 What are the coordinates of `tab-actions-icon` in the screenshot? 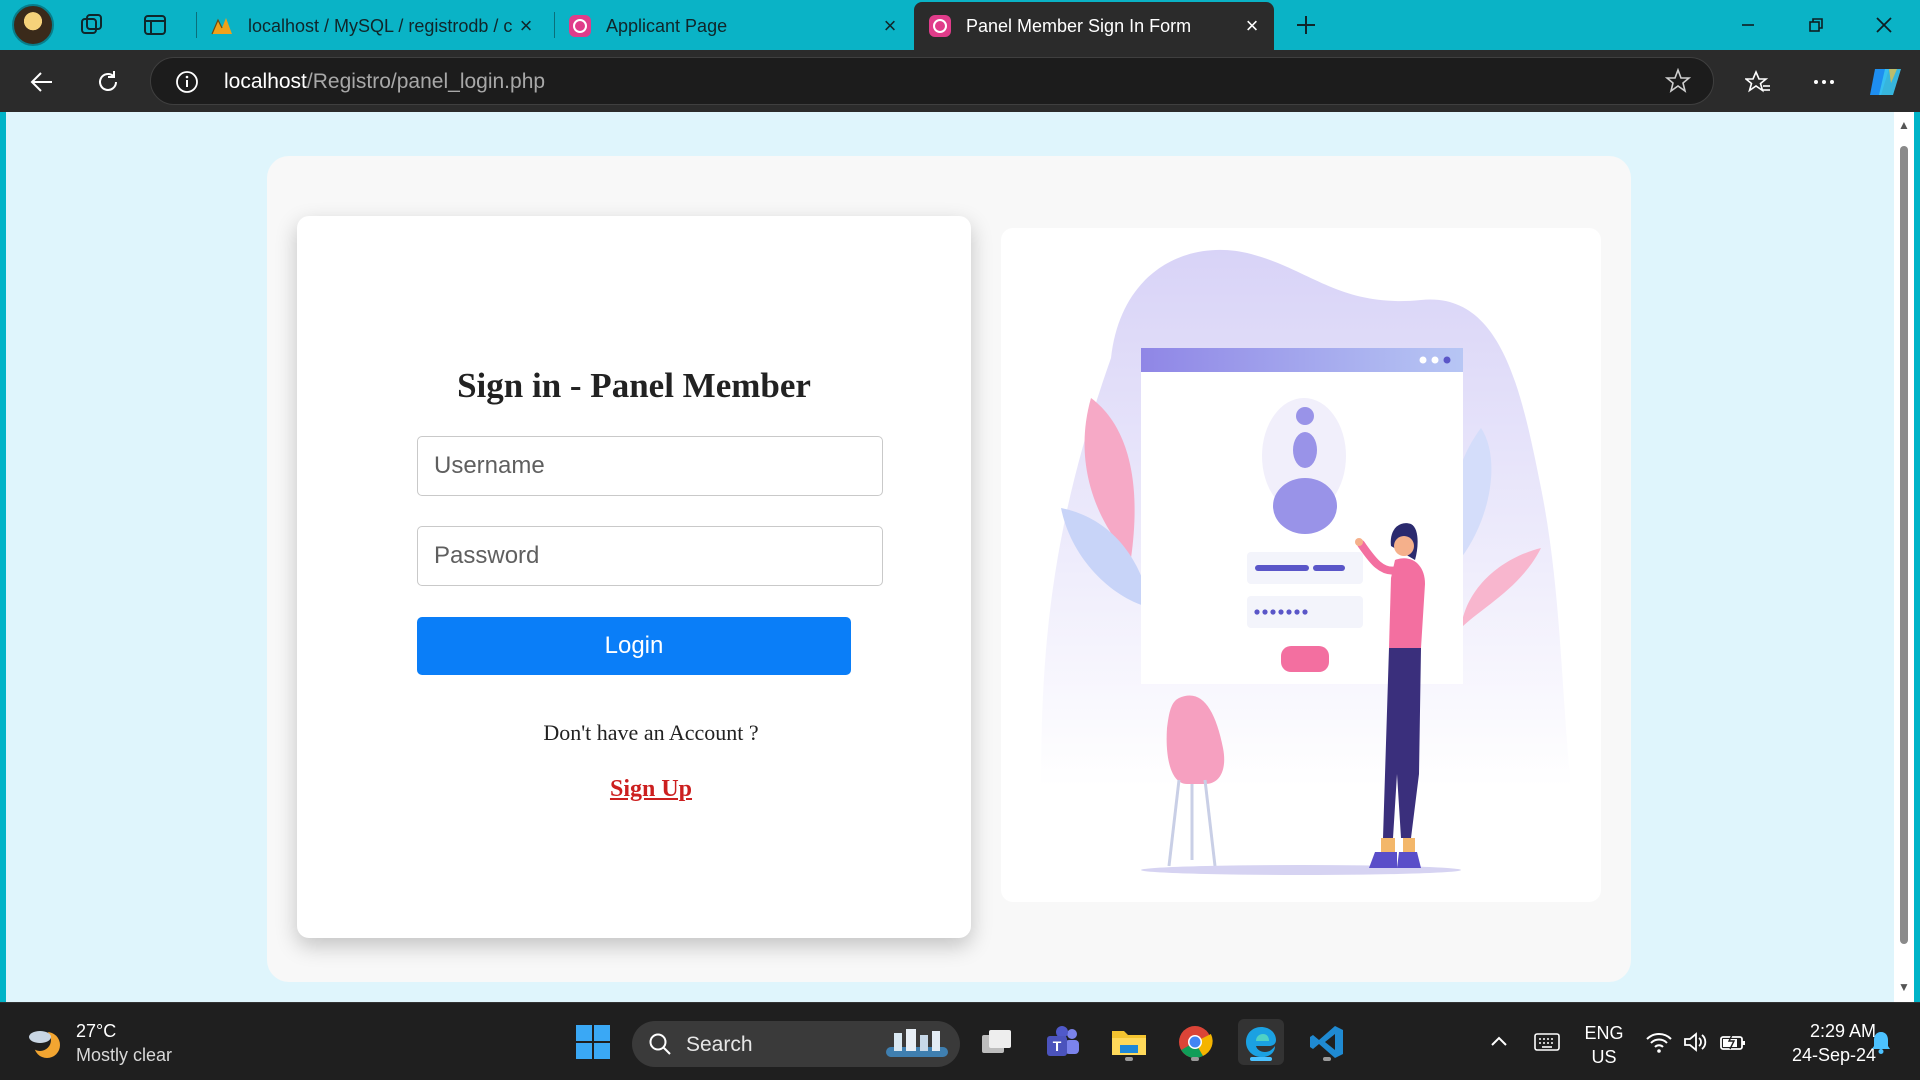 It's located at (155, 25).